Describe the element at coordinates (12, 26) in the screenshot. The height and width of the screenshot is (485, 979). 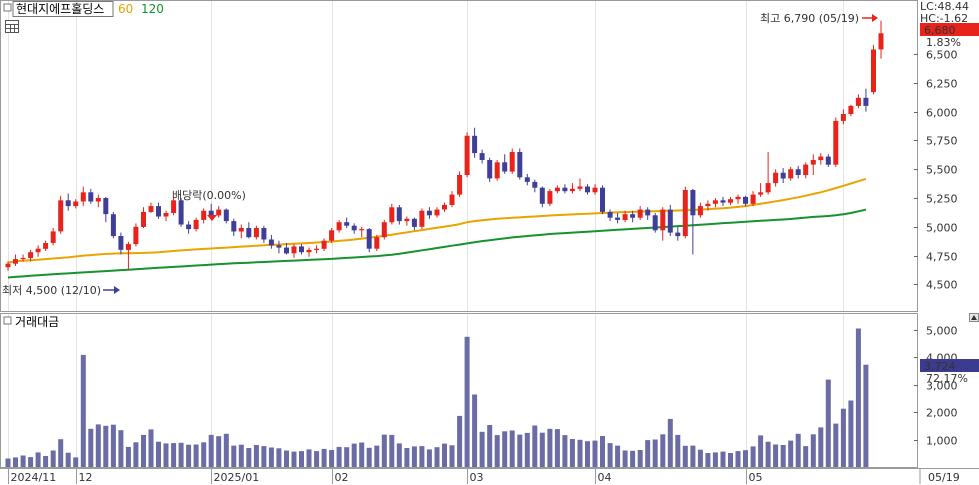
I see `table-grid-icon` at that location.